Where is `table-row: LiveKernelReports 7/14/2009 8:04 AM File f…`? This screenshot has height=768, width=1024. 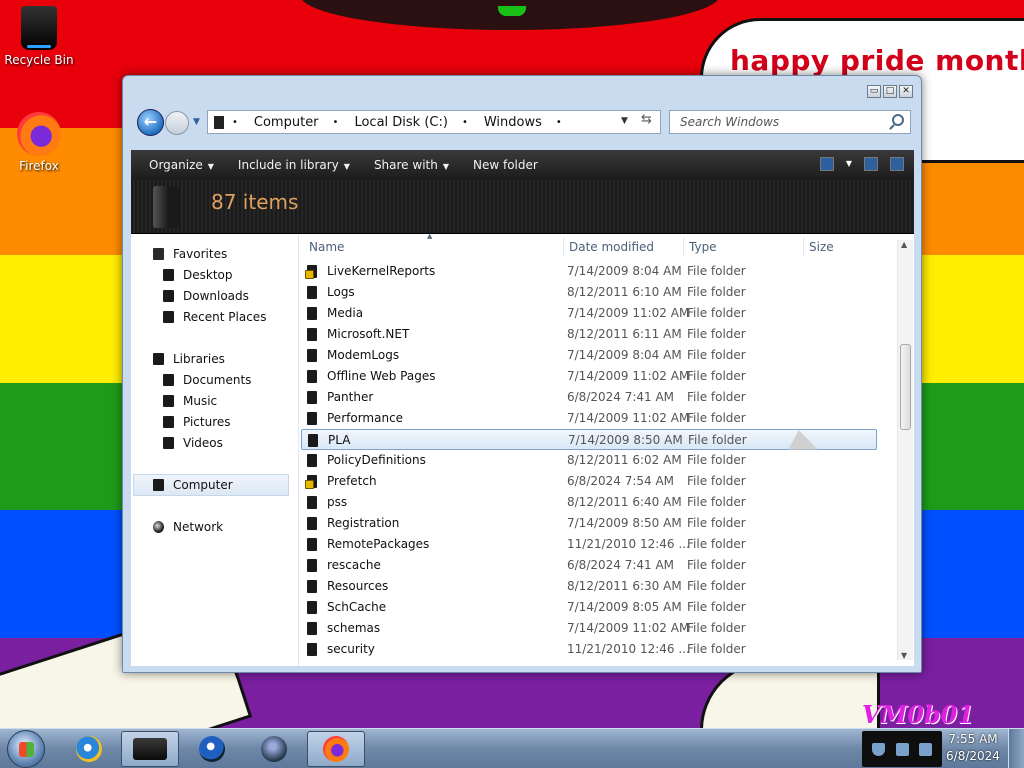
table-row: LiveKernelReports 7/14/2009 8:04 AM File f… is located at coordinates (589, 271).